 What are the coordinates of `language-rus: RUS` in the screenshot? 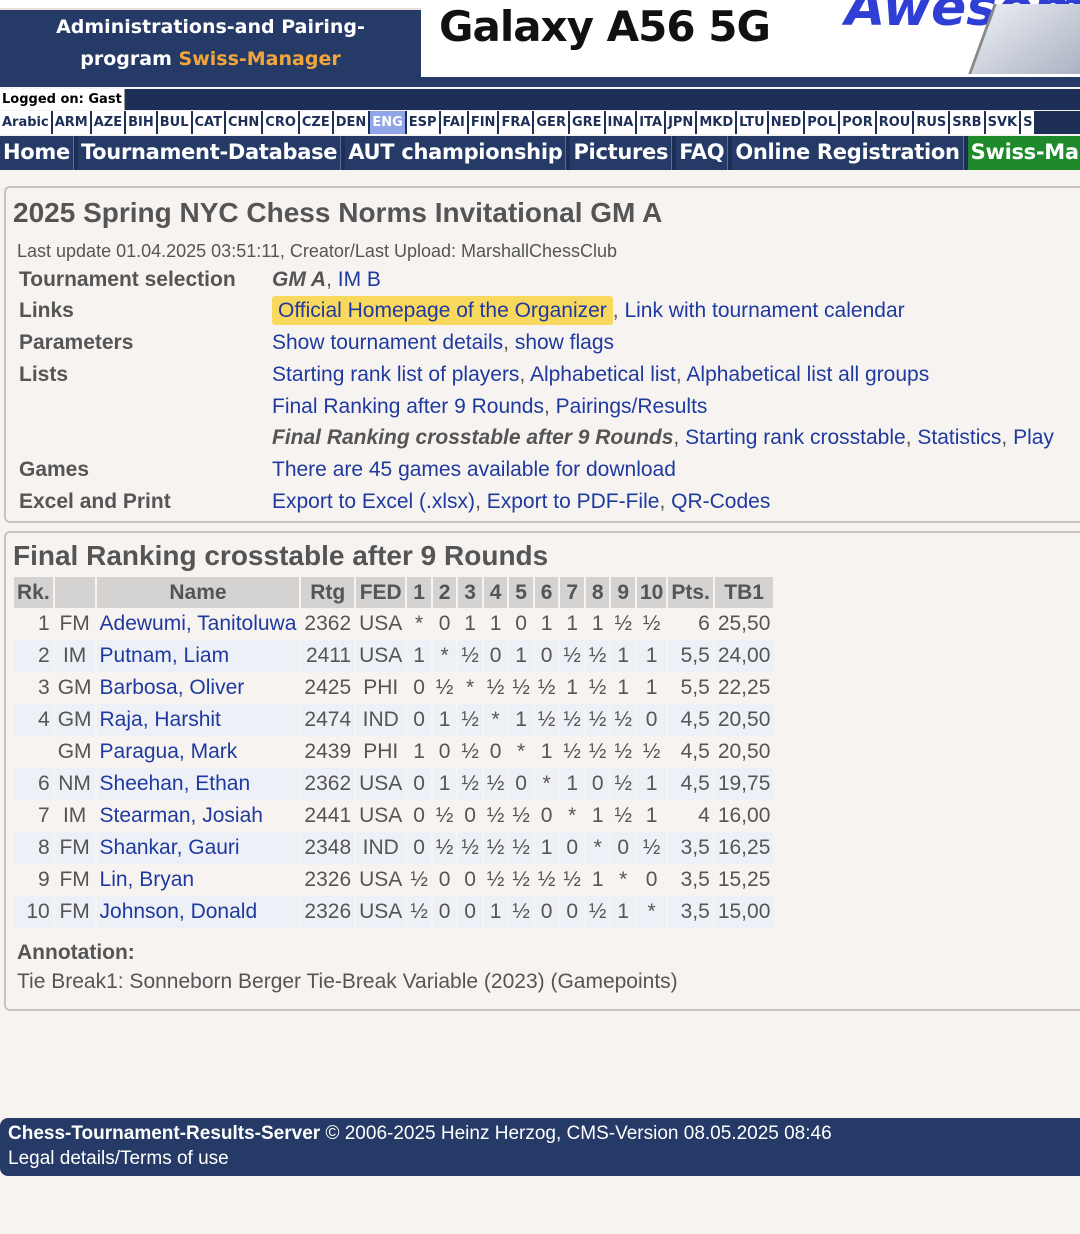 It's located at (931, 122).